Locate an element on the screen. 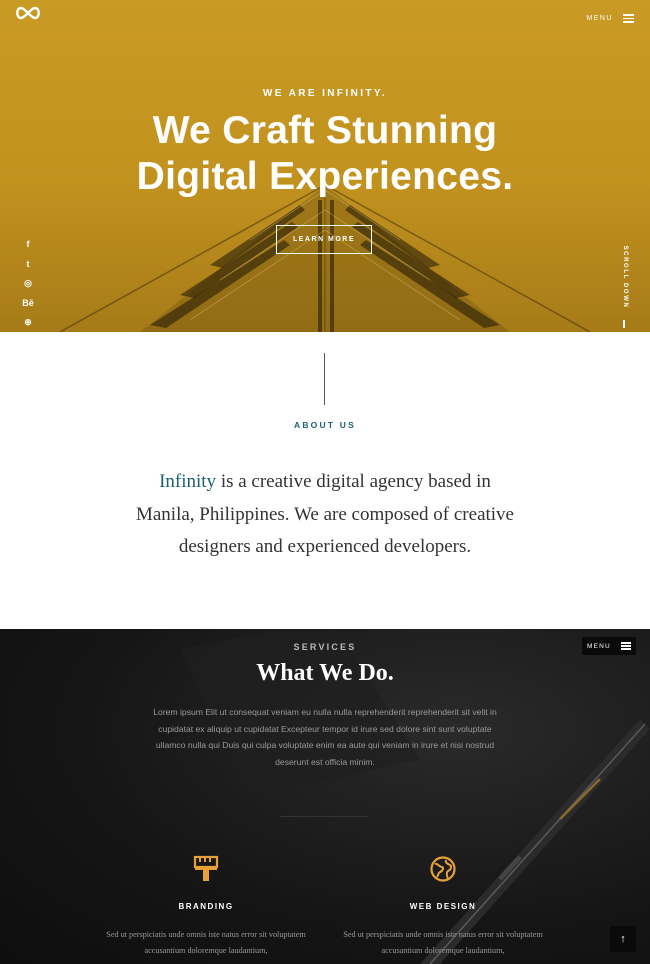 This screenshot has height=964, width=650. scroll-down-link: SCROLL DOWN is located at coordinates (624, 286).